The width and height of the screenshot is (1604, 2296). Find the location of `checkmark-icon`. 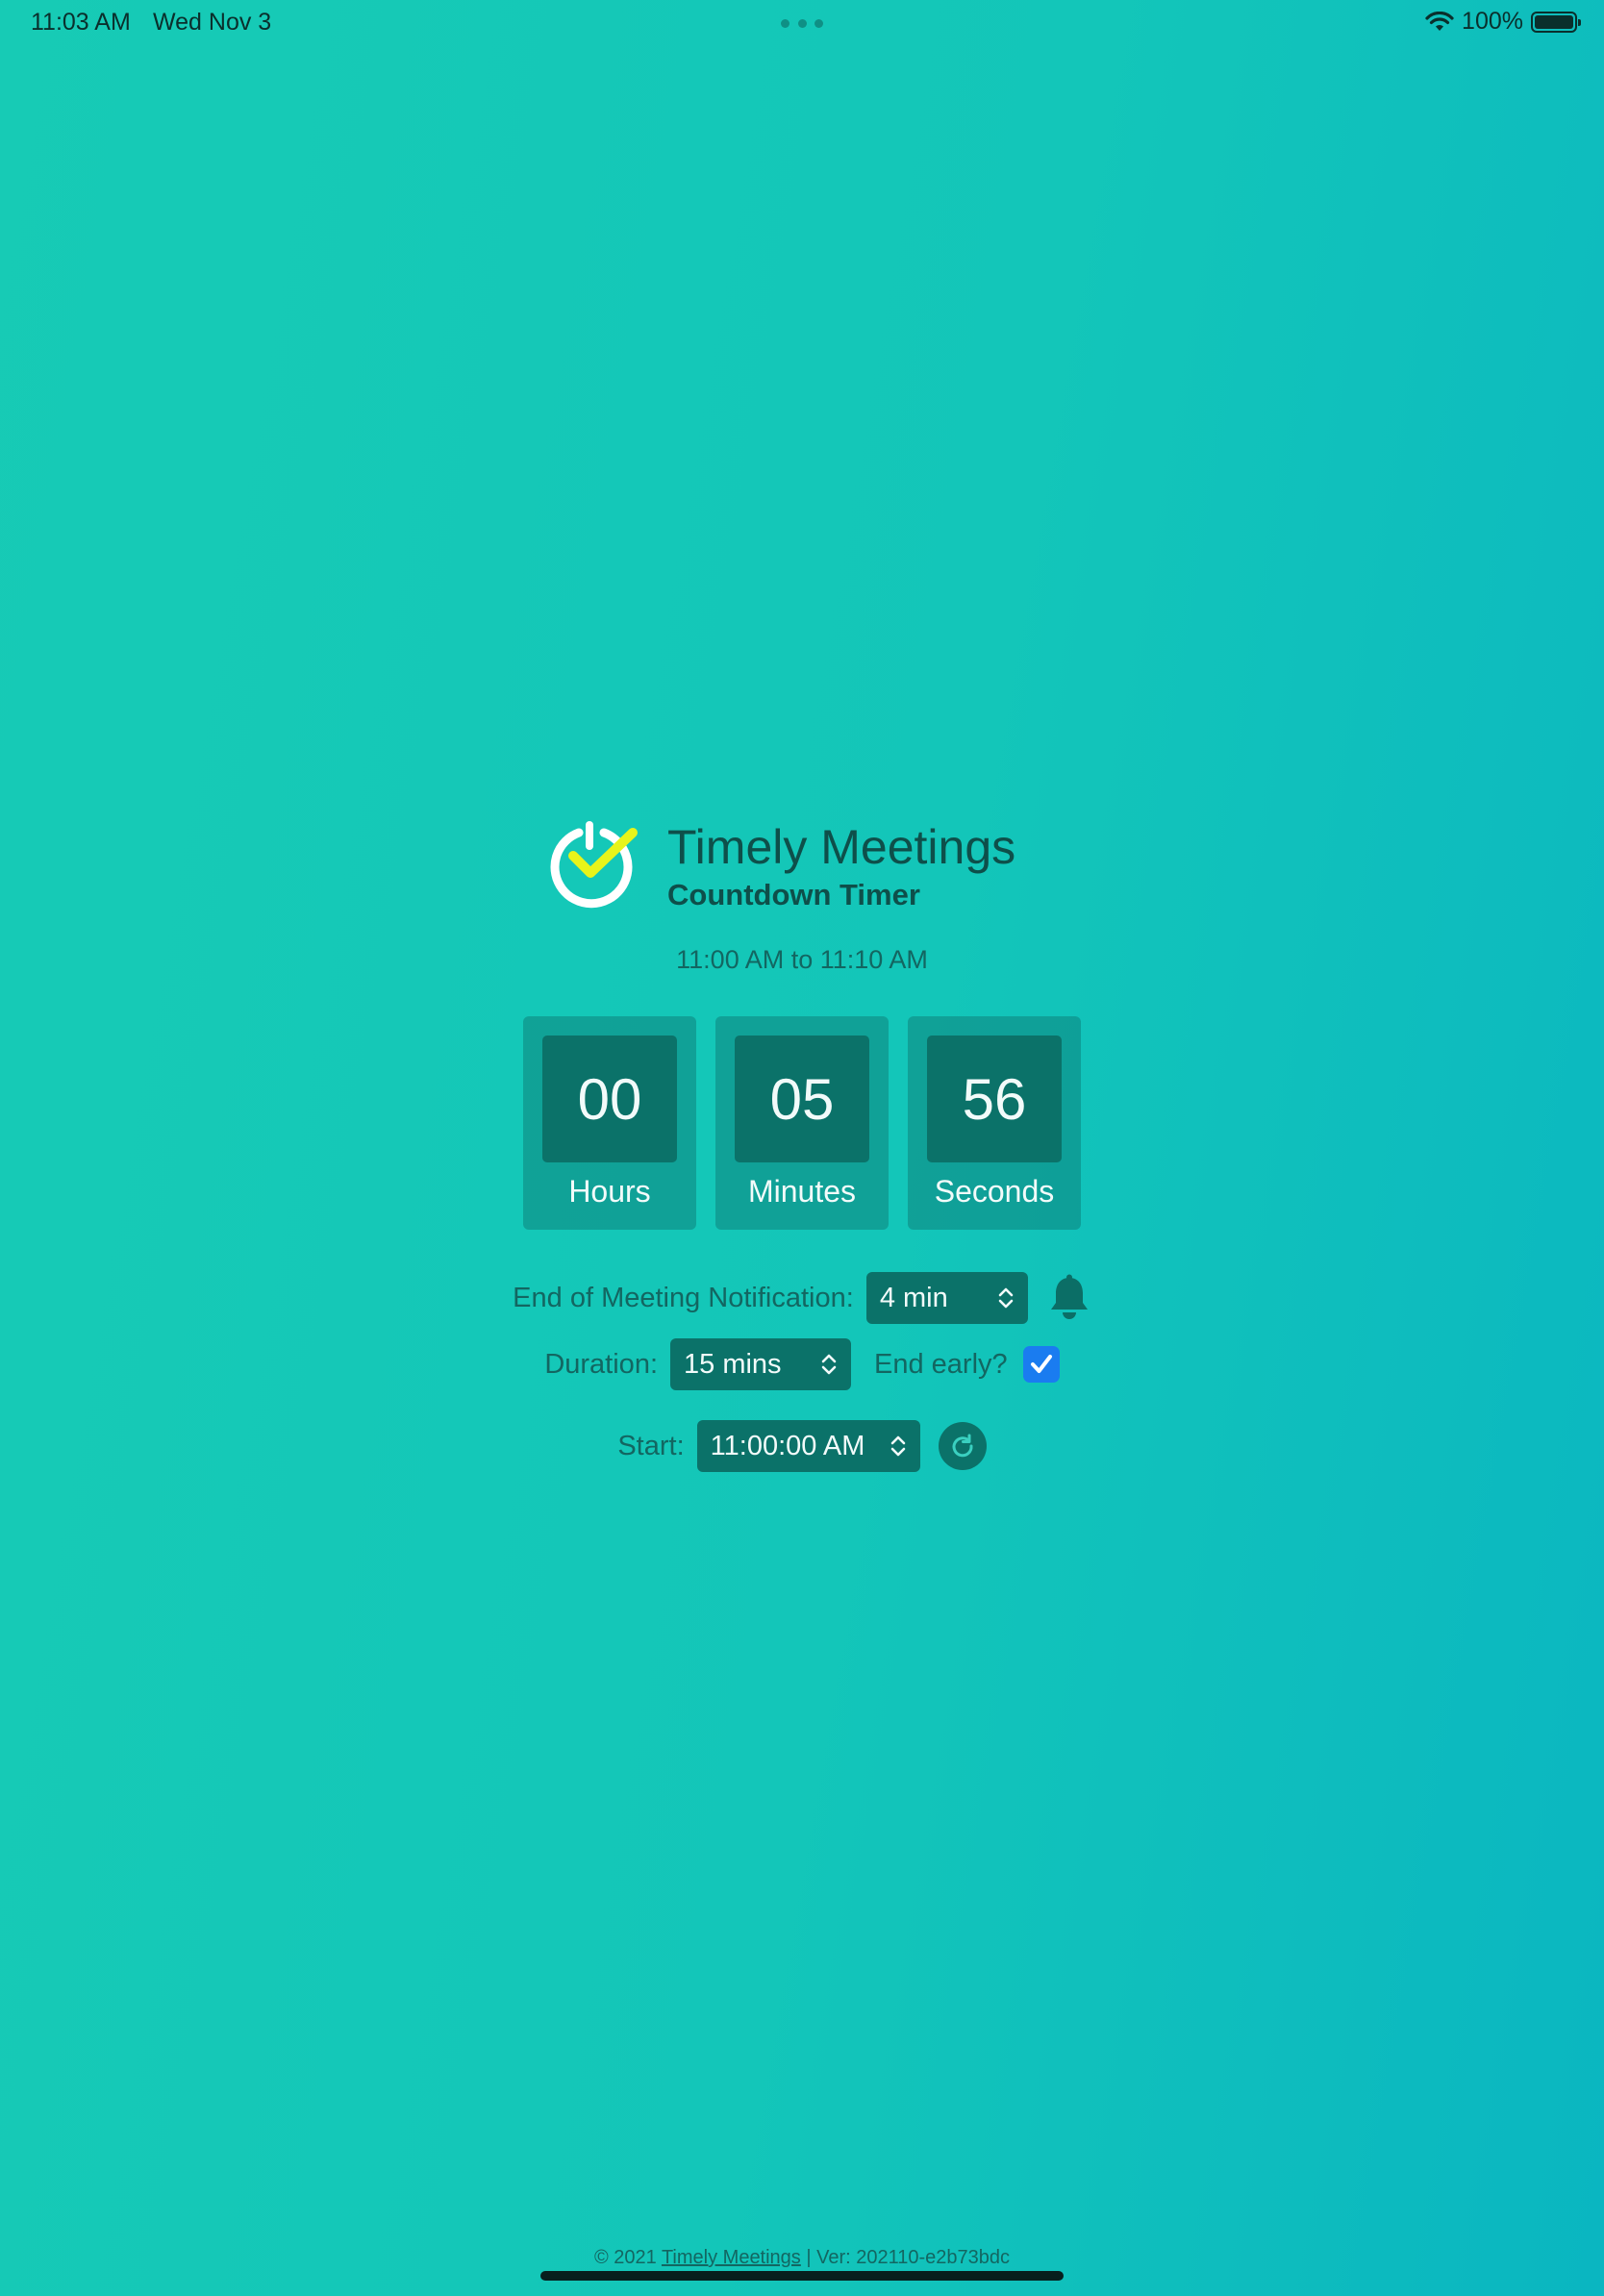

checkmark-icon is located at coordinates (1041, 1364).